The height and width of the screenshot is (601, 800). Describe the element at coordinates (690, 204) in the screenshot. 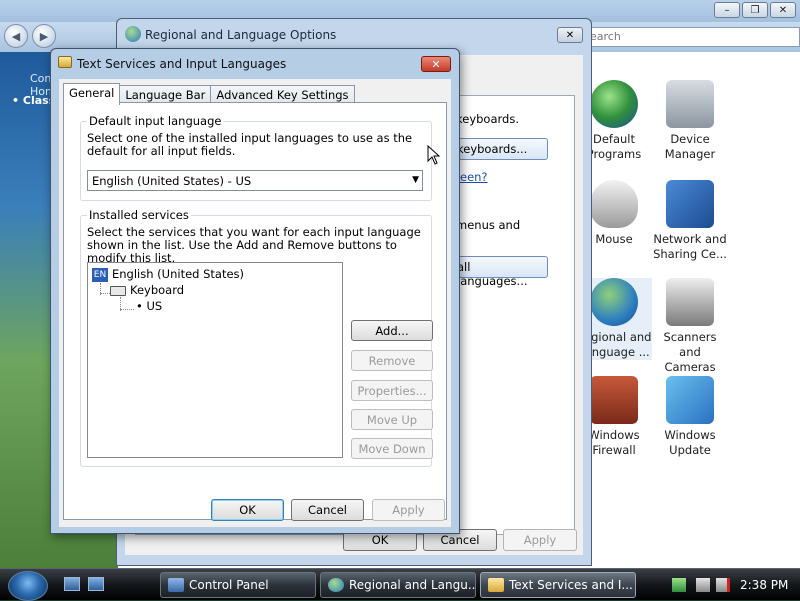

I see `network-icon` at that location.